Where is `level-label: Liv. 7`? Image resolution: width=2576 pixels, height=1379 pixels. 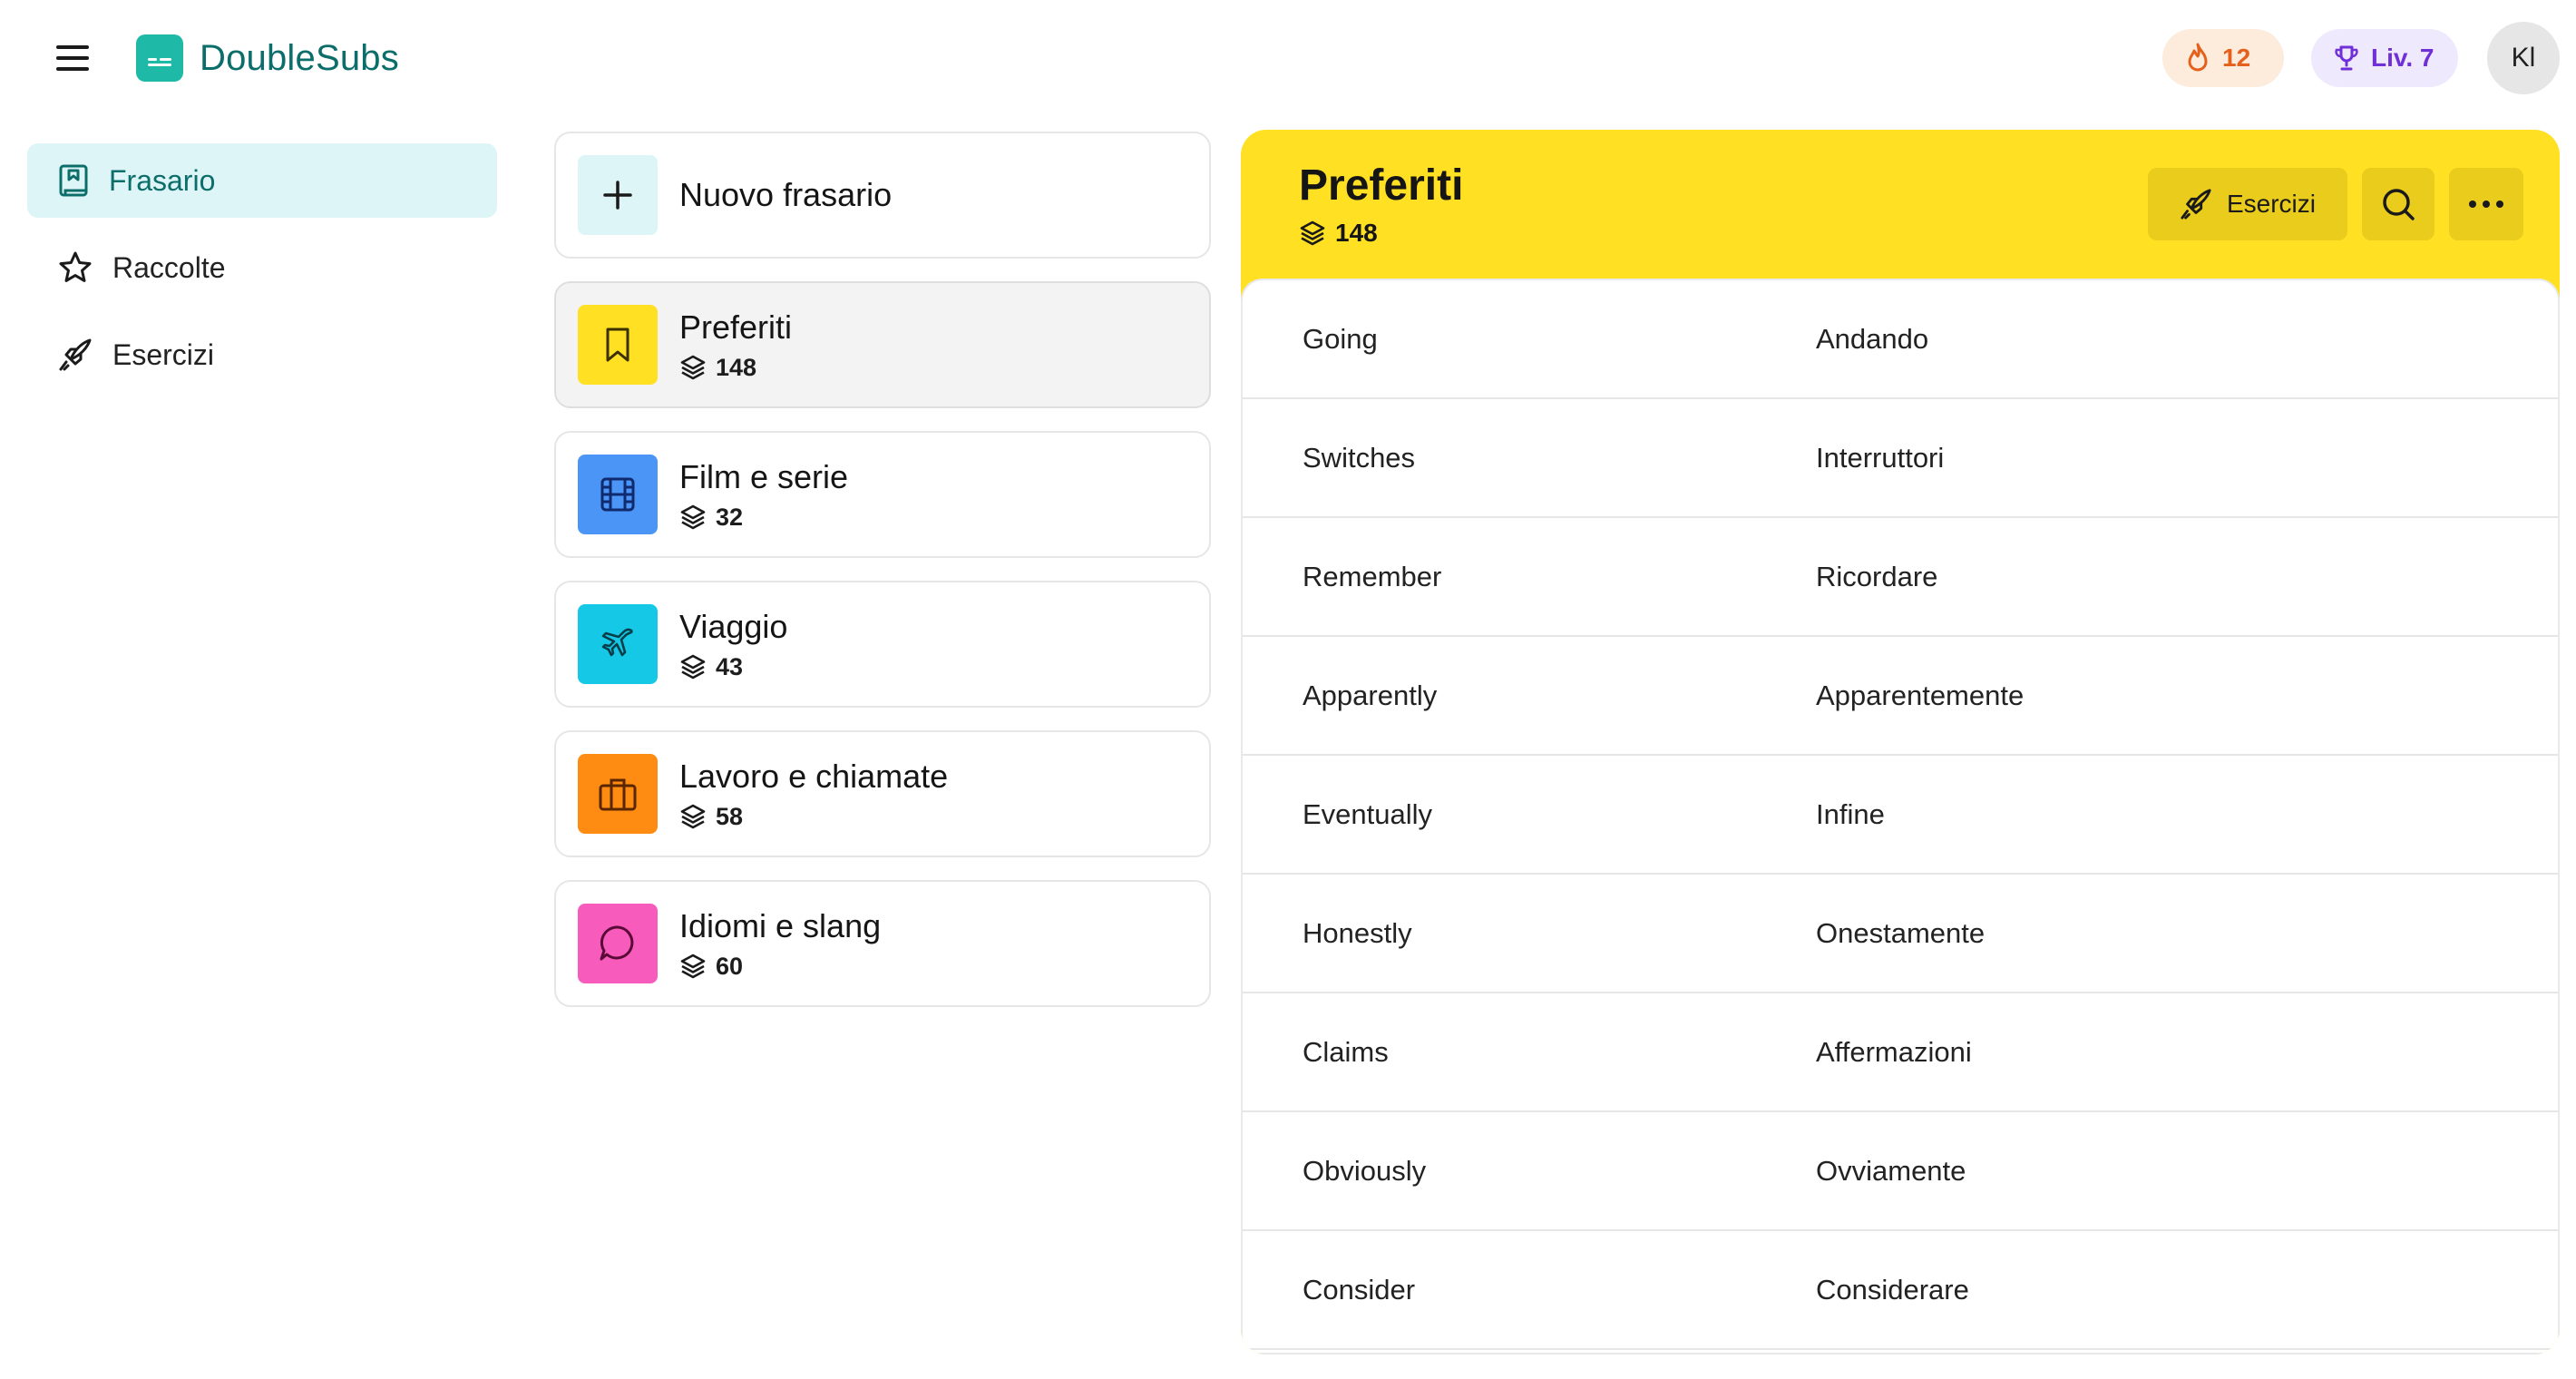 level-label: Liv. 7 is located at coordinates (2403, 58).